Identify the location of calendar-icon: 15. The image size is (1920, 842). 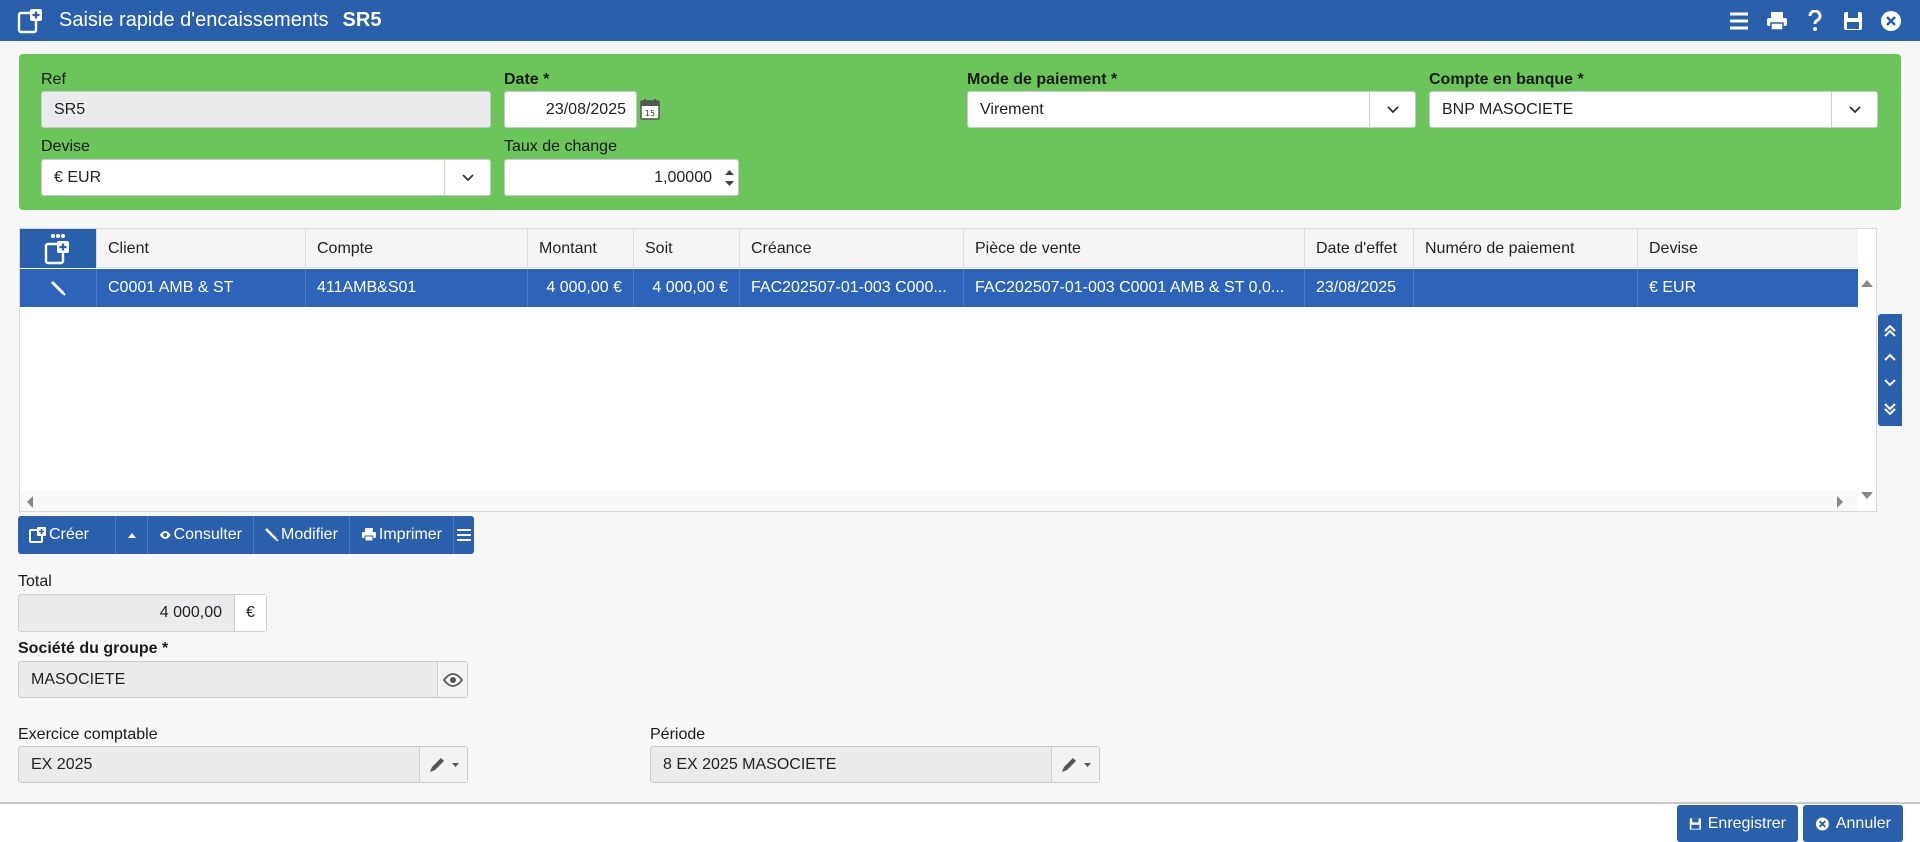
(650, 109).